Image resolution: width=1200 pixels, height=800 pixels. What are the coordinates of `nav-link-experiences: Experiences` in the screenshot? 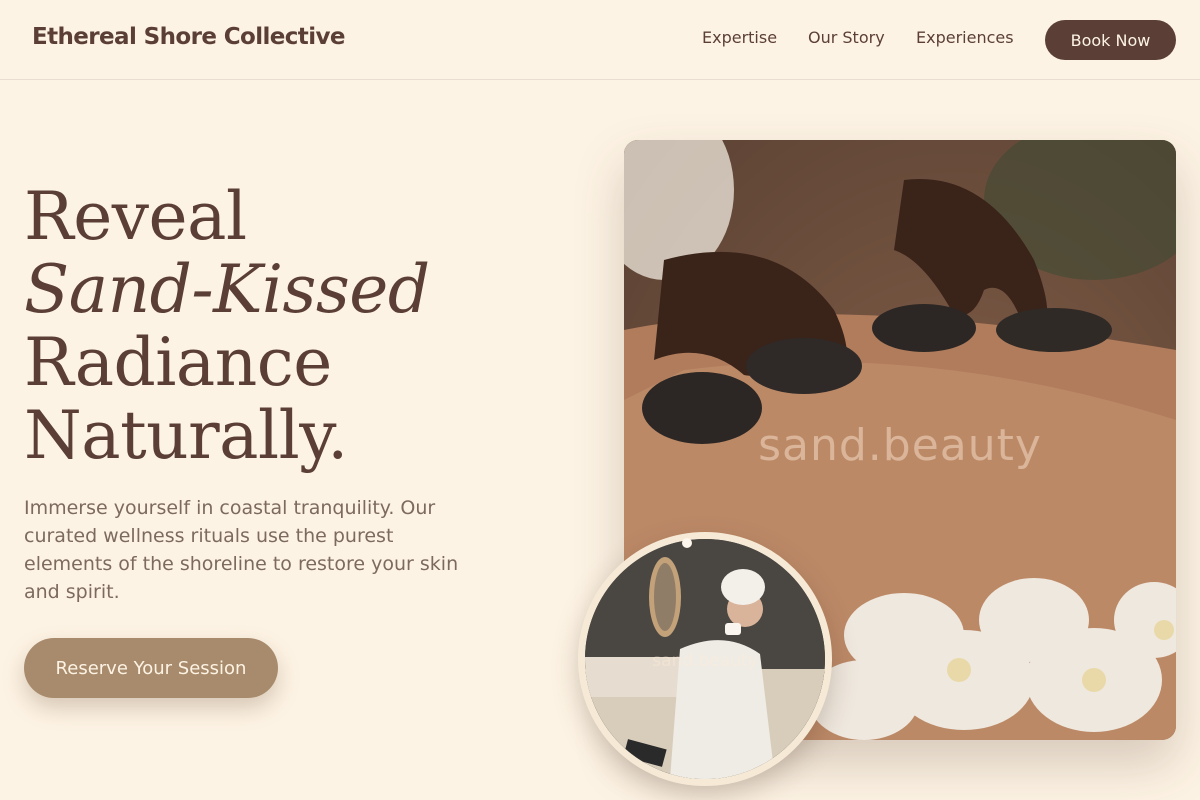 It's located at (965, 37).